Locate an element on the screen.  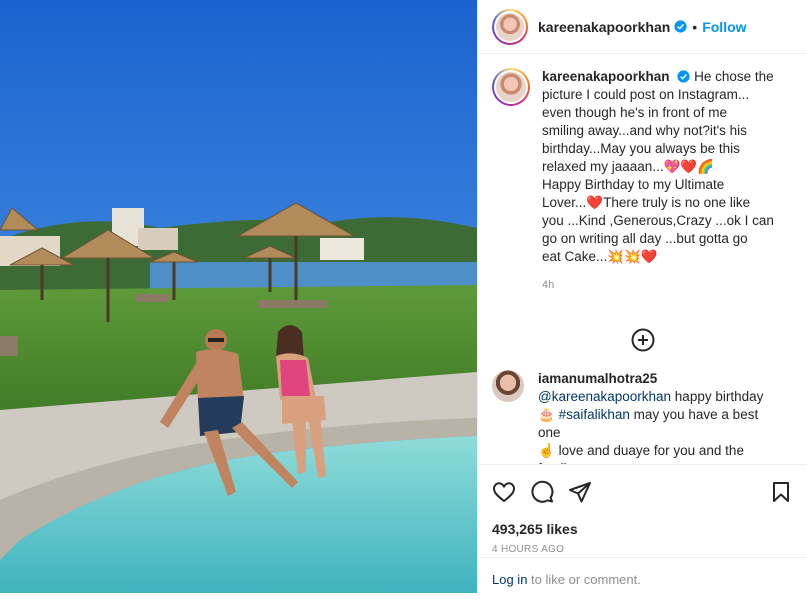
heart-icon is located at coordinates (504, 492).